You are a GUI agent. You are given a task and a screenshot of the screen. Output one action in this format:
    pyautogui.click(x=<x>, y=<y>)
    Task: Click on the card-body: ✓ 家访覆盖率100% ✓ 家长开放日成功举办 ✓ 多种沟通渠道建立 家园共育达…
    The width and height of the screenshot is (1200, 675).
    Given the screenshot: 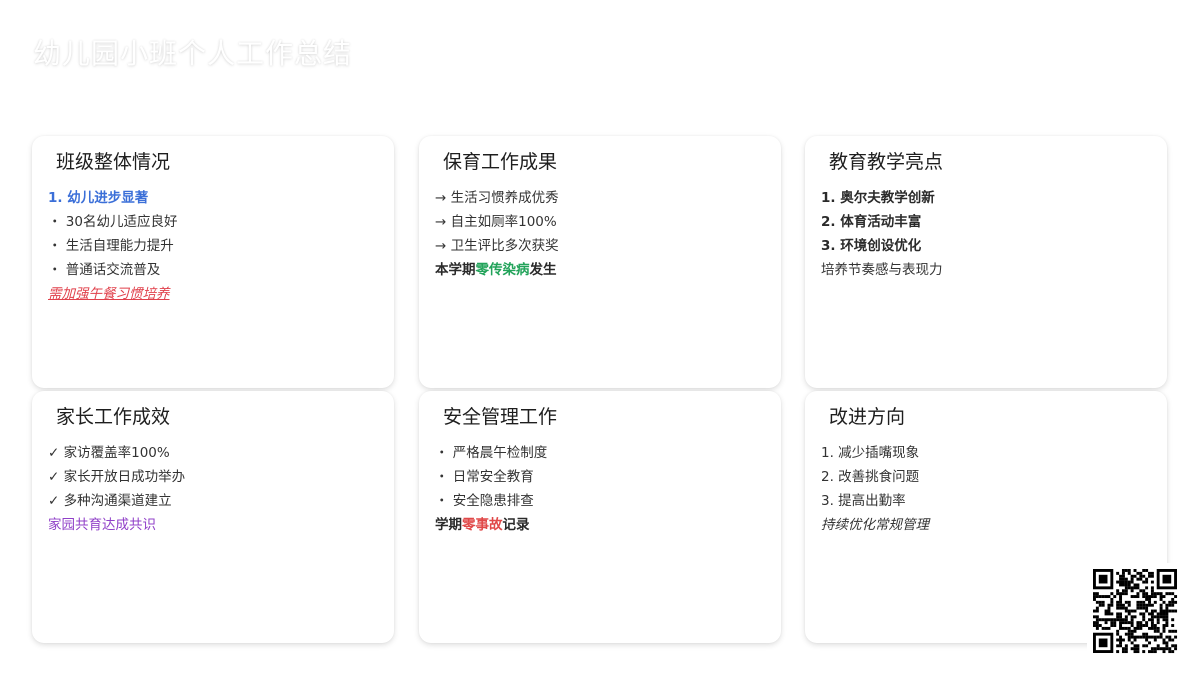 What is the action you would take?
    pyautogui.click(x=215, y=489)
    